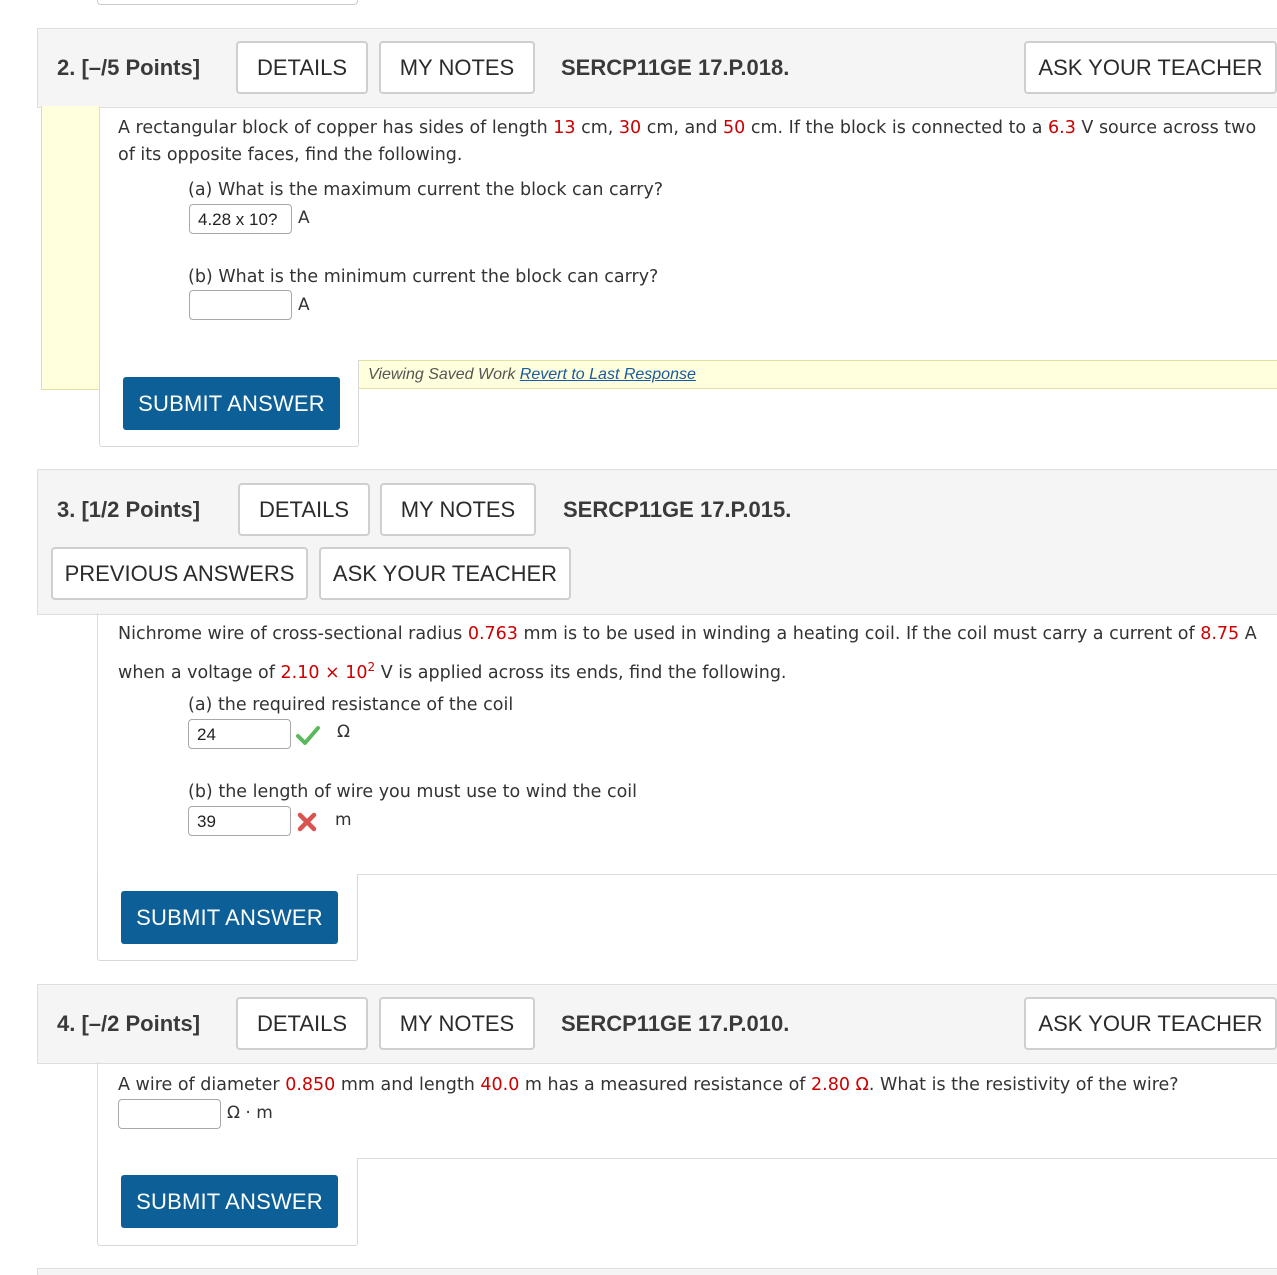 This screenshot has height=1275, width=1277. I want to click on q3-problem-code: SERCP11GE 17.P.015., so click(677, 509).